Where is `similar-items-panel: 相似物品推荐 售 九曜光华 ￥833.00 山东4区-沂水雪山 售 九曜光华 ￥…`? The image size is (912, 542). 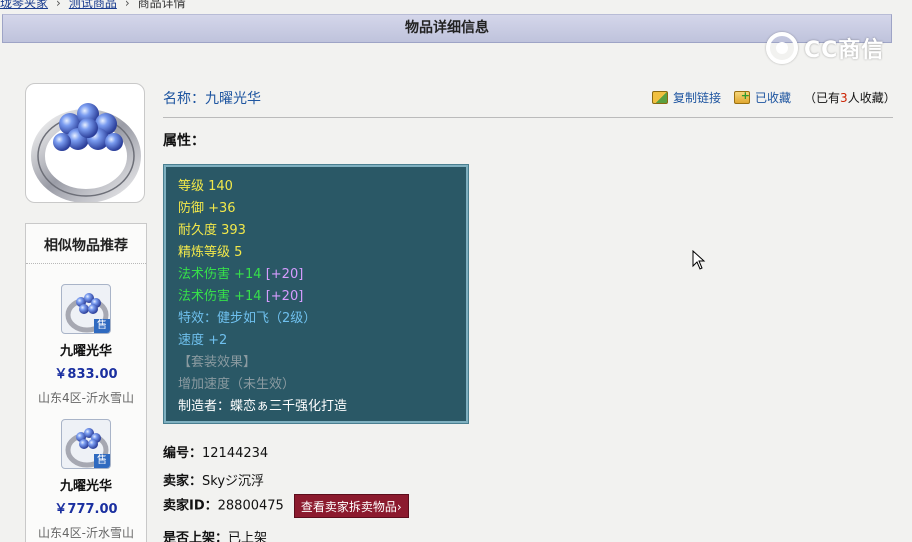 similar-items-panel: 相似物品推荐 售 九曜光华 ￥833.00 山东4区-沂水雪山 售 九曜光华 ￥… is located at coordinates (86, 382).